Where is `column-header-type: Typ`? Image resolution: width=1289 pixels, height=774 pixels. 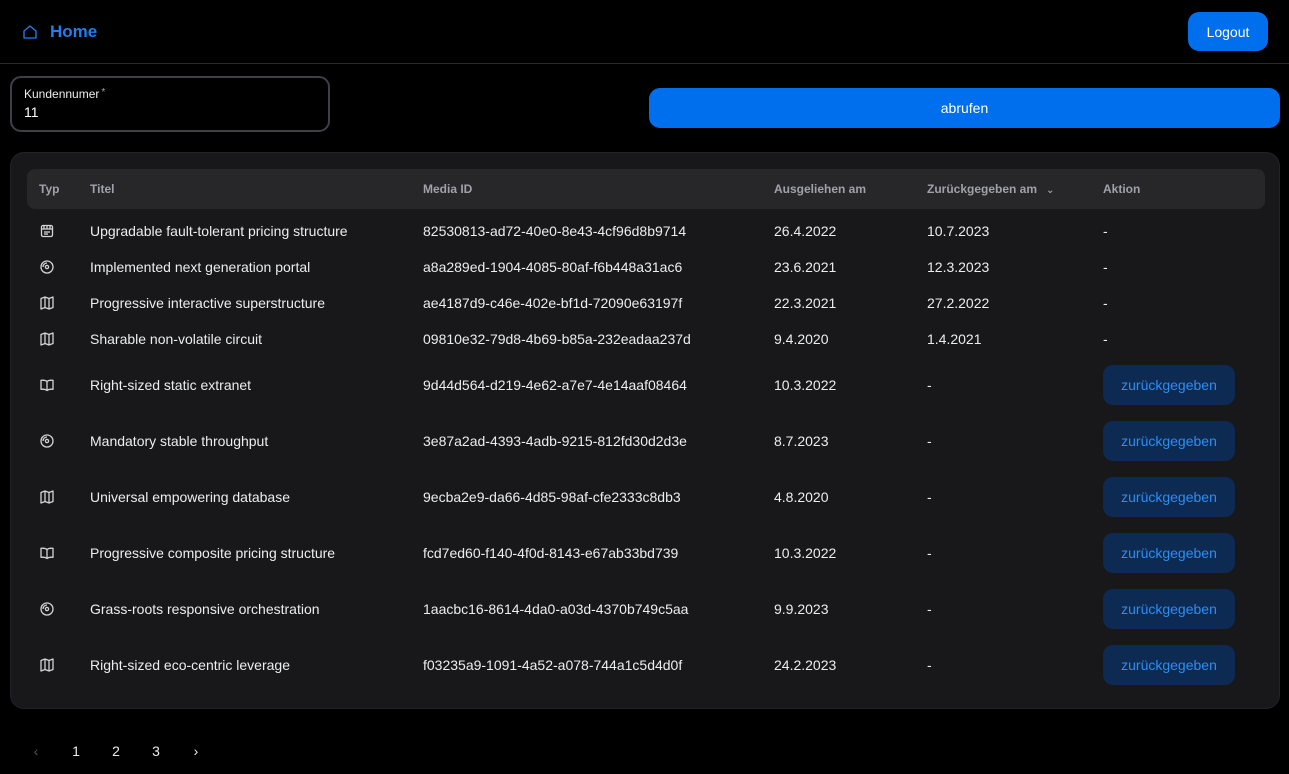 column-header-type: Typ is located at coordinates (49, 189).